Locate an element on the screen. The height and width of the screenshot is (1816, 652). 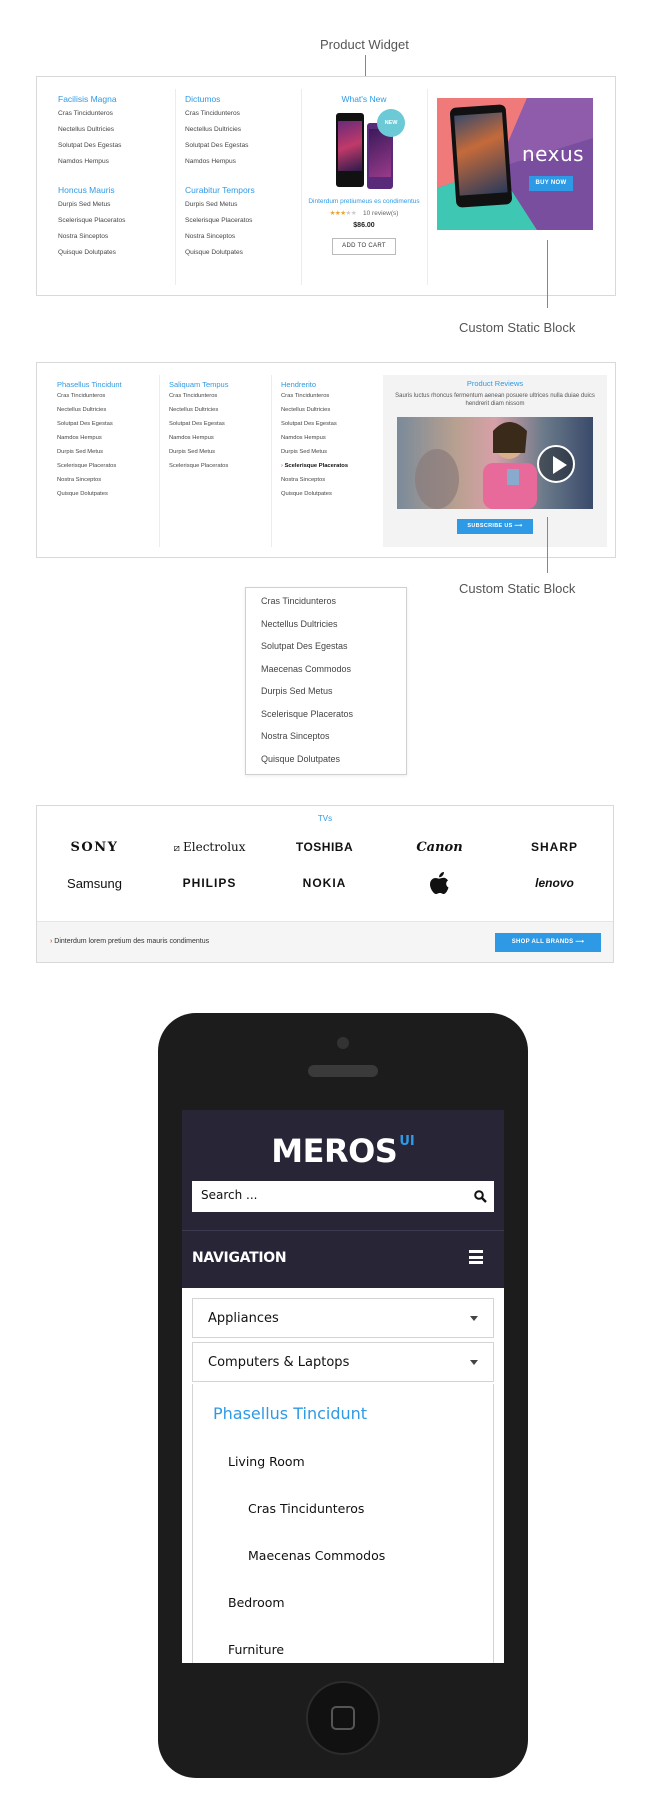
accordion-item-appliances: Appliances is located at coordinates (343, 1318).